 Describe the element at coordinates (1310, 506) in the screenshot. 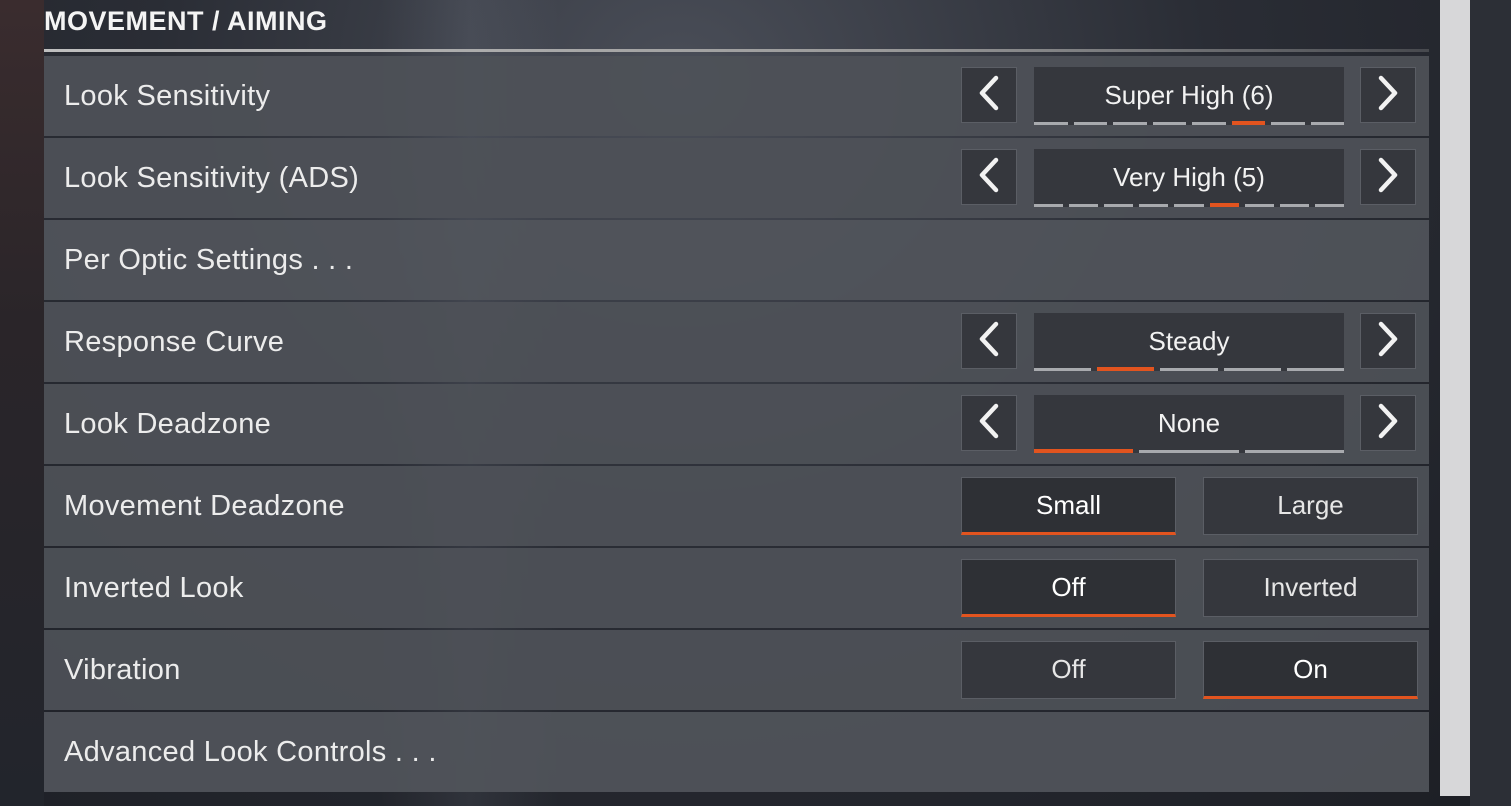

I see `option-large-button: Large` at that location.